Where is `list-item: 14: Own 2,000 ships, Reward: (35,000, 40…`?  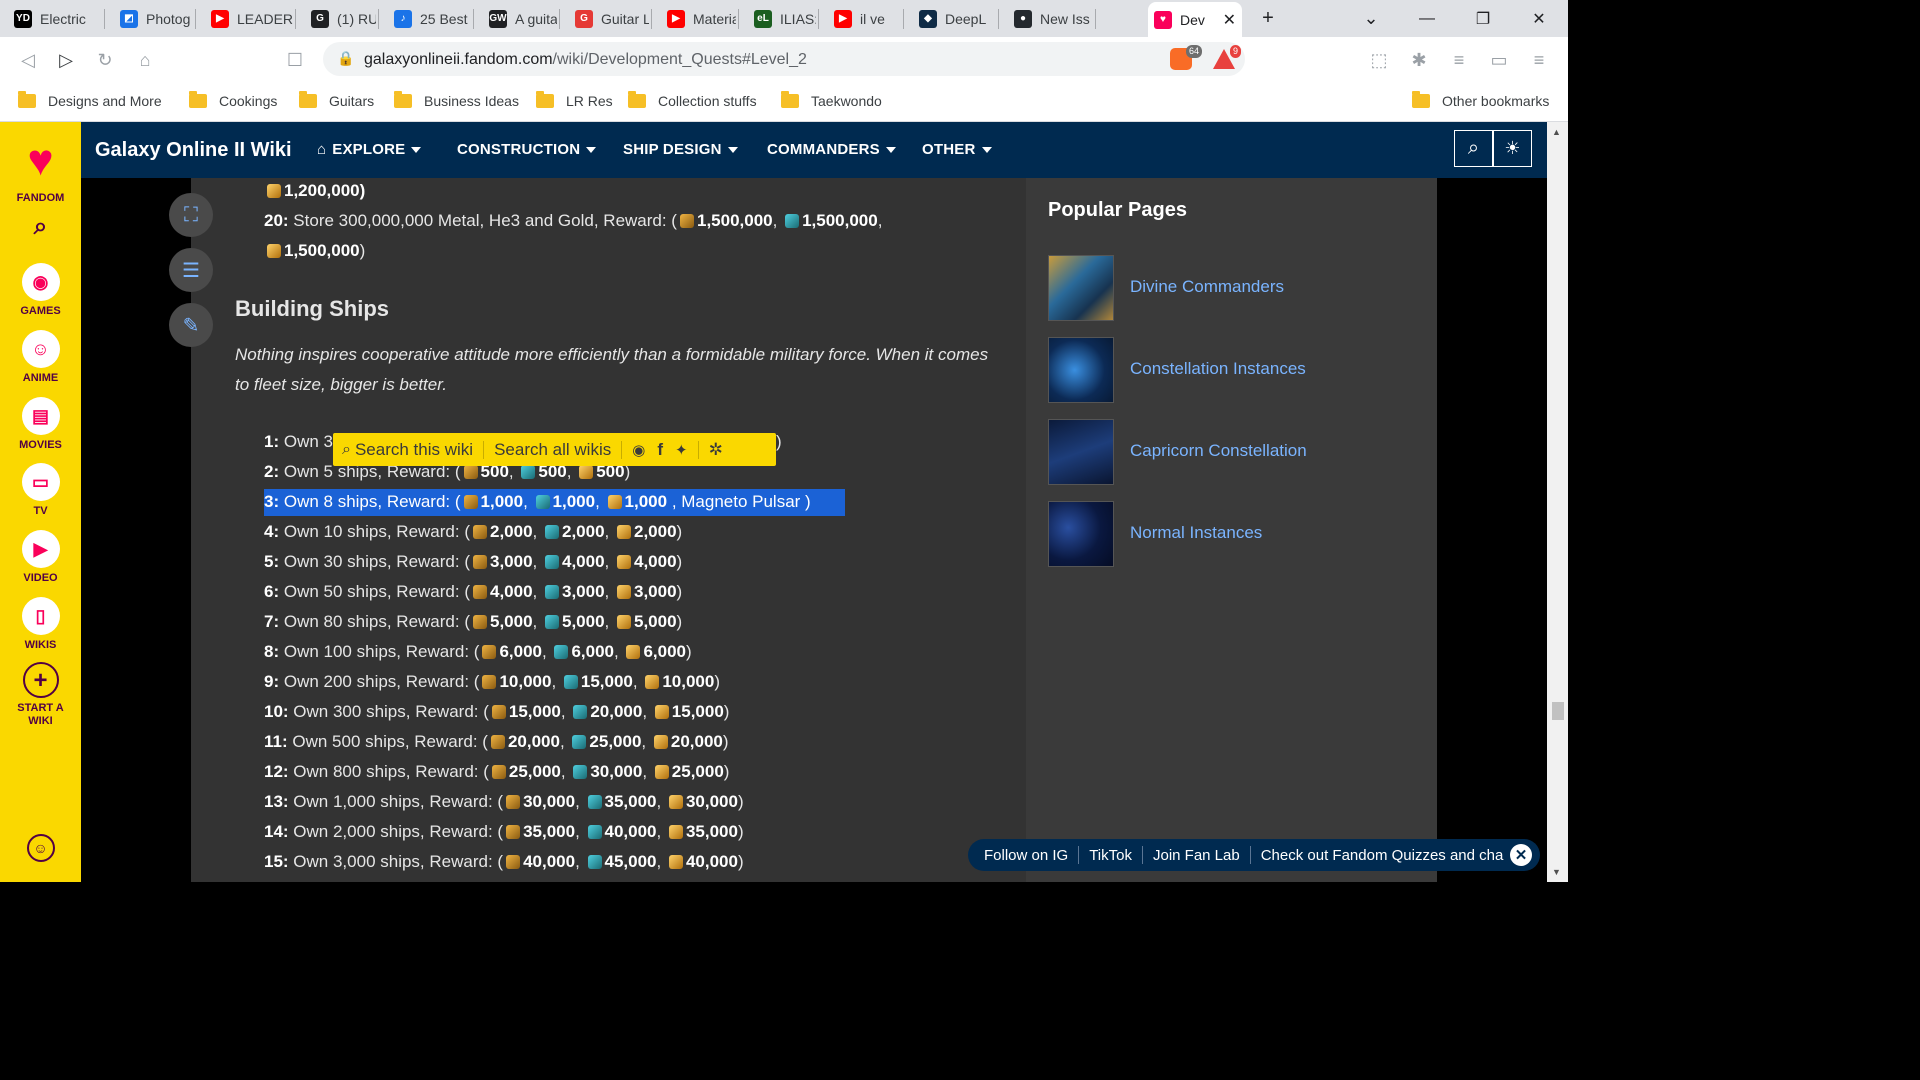
list-item: 14: Own 2,000 ships, Reward: (35,000, 40… is located at coordinates (504, 831).